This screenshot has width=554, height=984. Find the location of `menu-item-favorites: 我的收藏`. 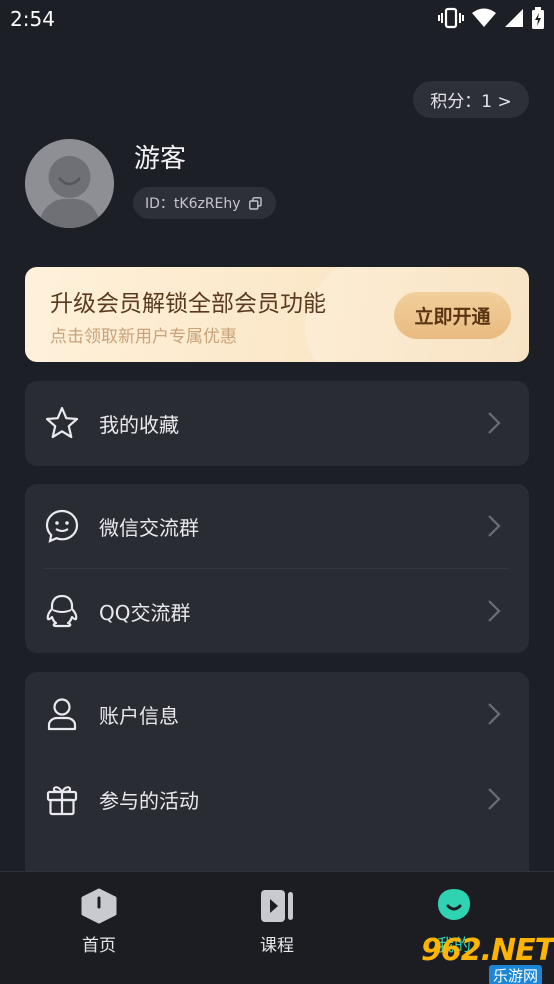

menu-item-favorites: 我的收藏 is located at coordinates (277, 423).